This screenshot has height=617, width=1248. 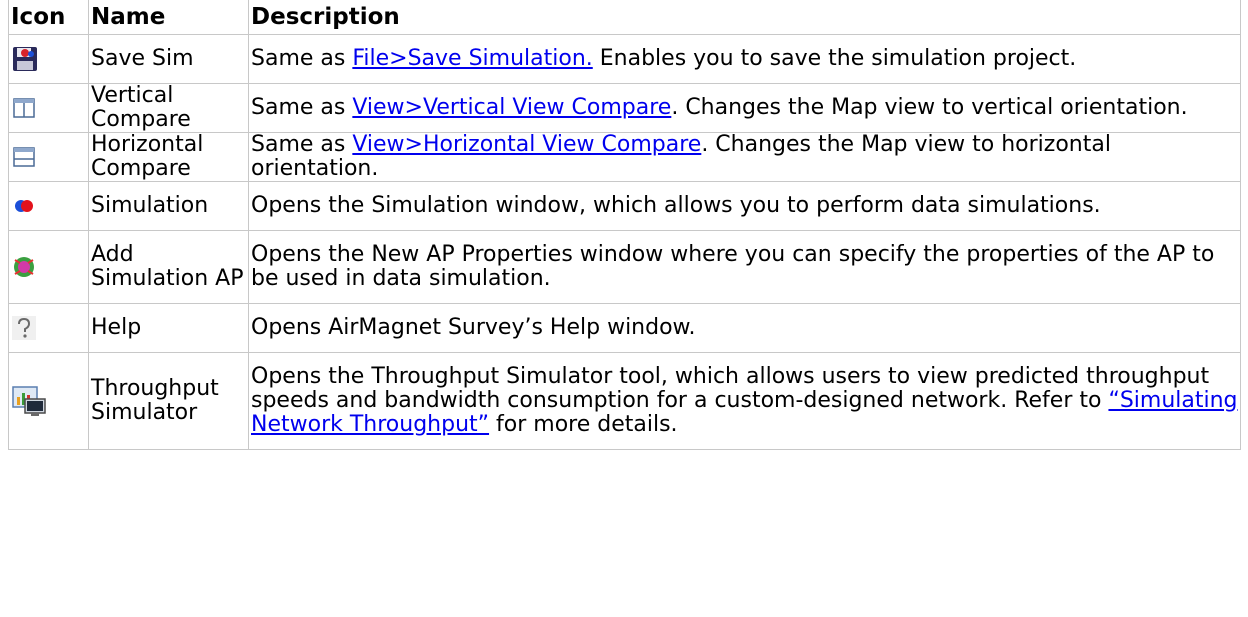 I want to click on row-name: Vertical Compare, so click(x=168, y=108).